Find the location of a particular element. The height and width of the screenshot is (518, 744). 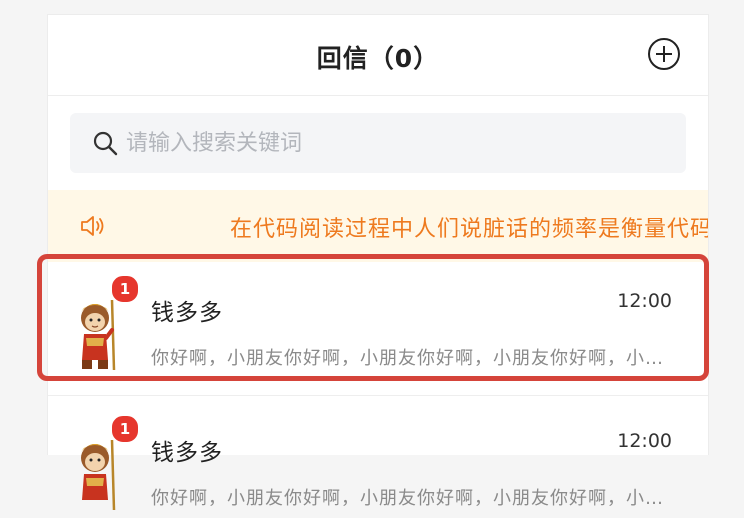

add-button is located at coordinates (664, 54).